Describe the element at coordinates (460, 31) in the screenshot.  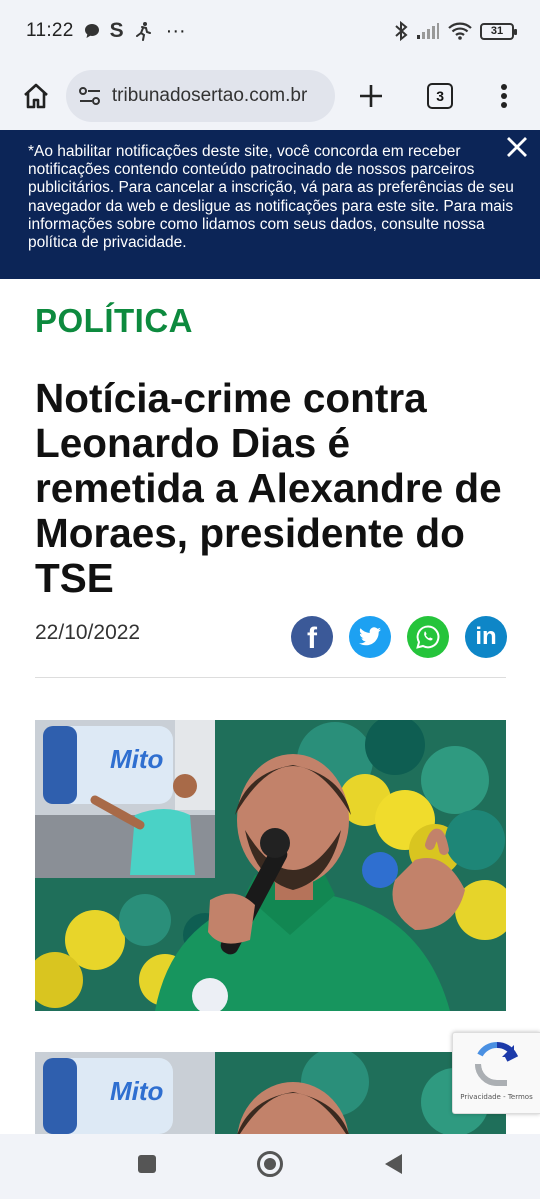
I see `wifi-icon` at that location.